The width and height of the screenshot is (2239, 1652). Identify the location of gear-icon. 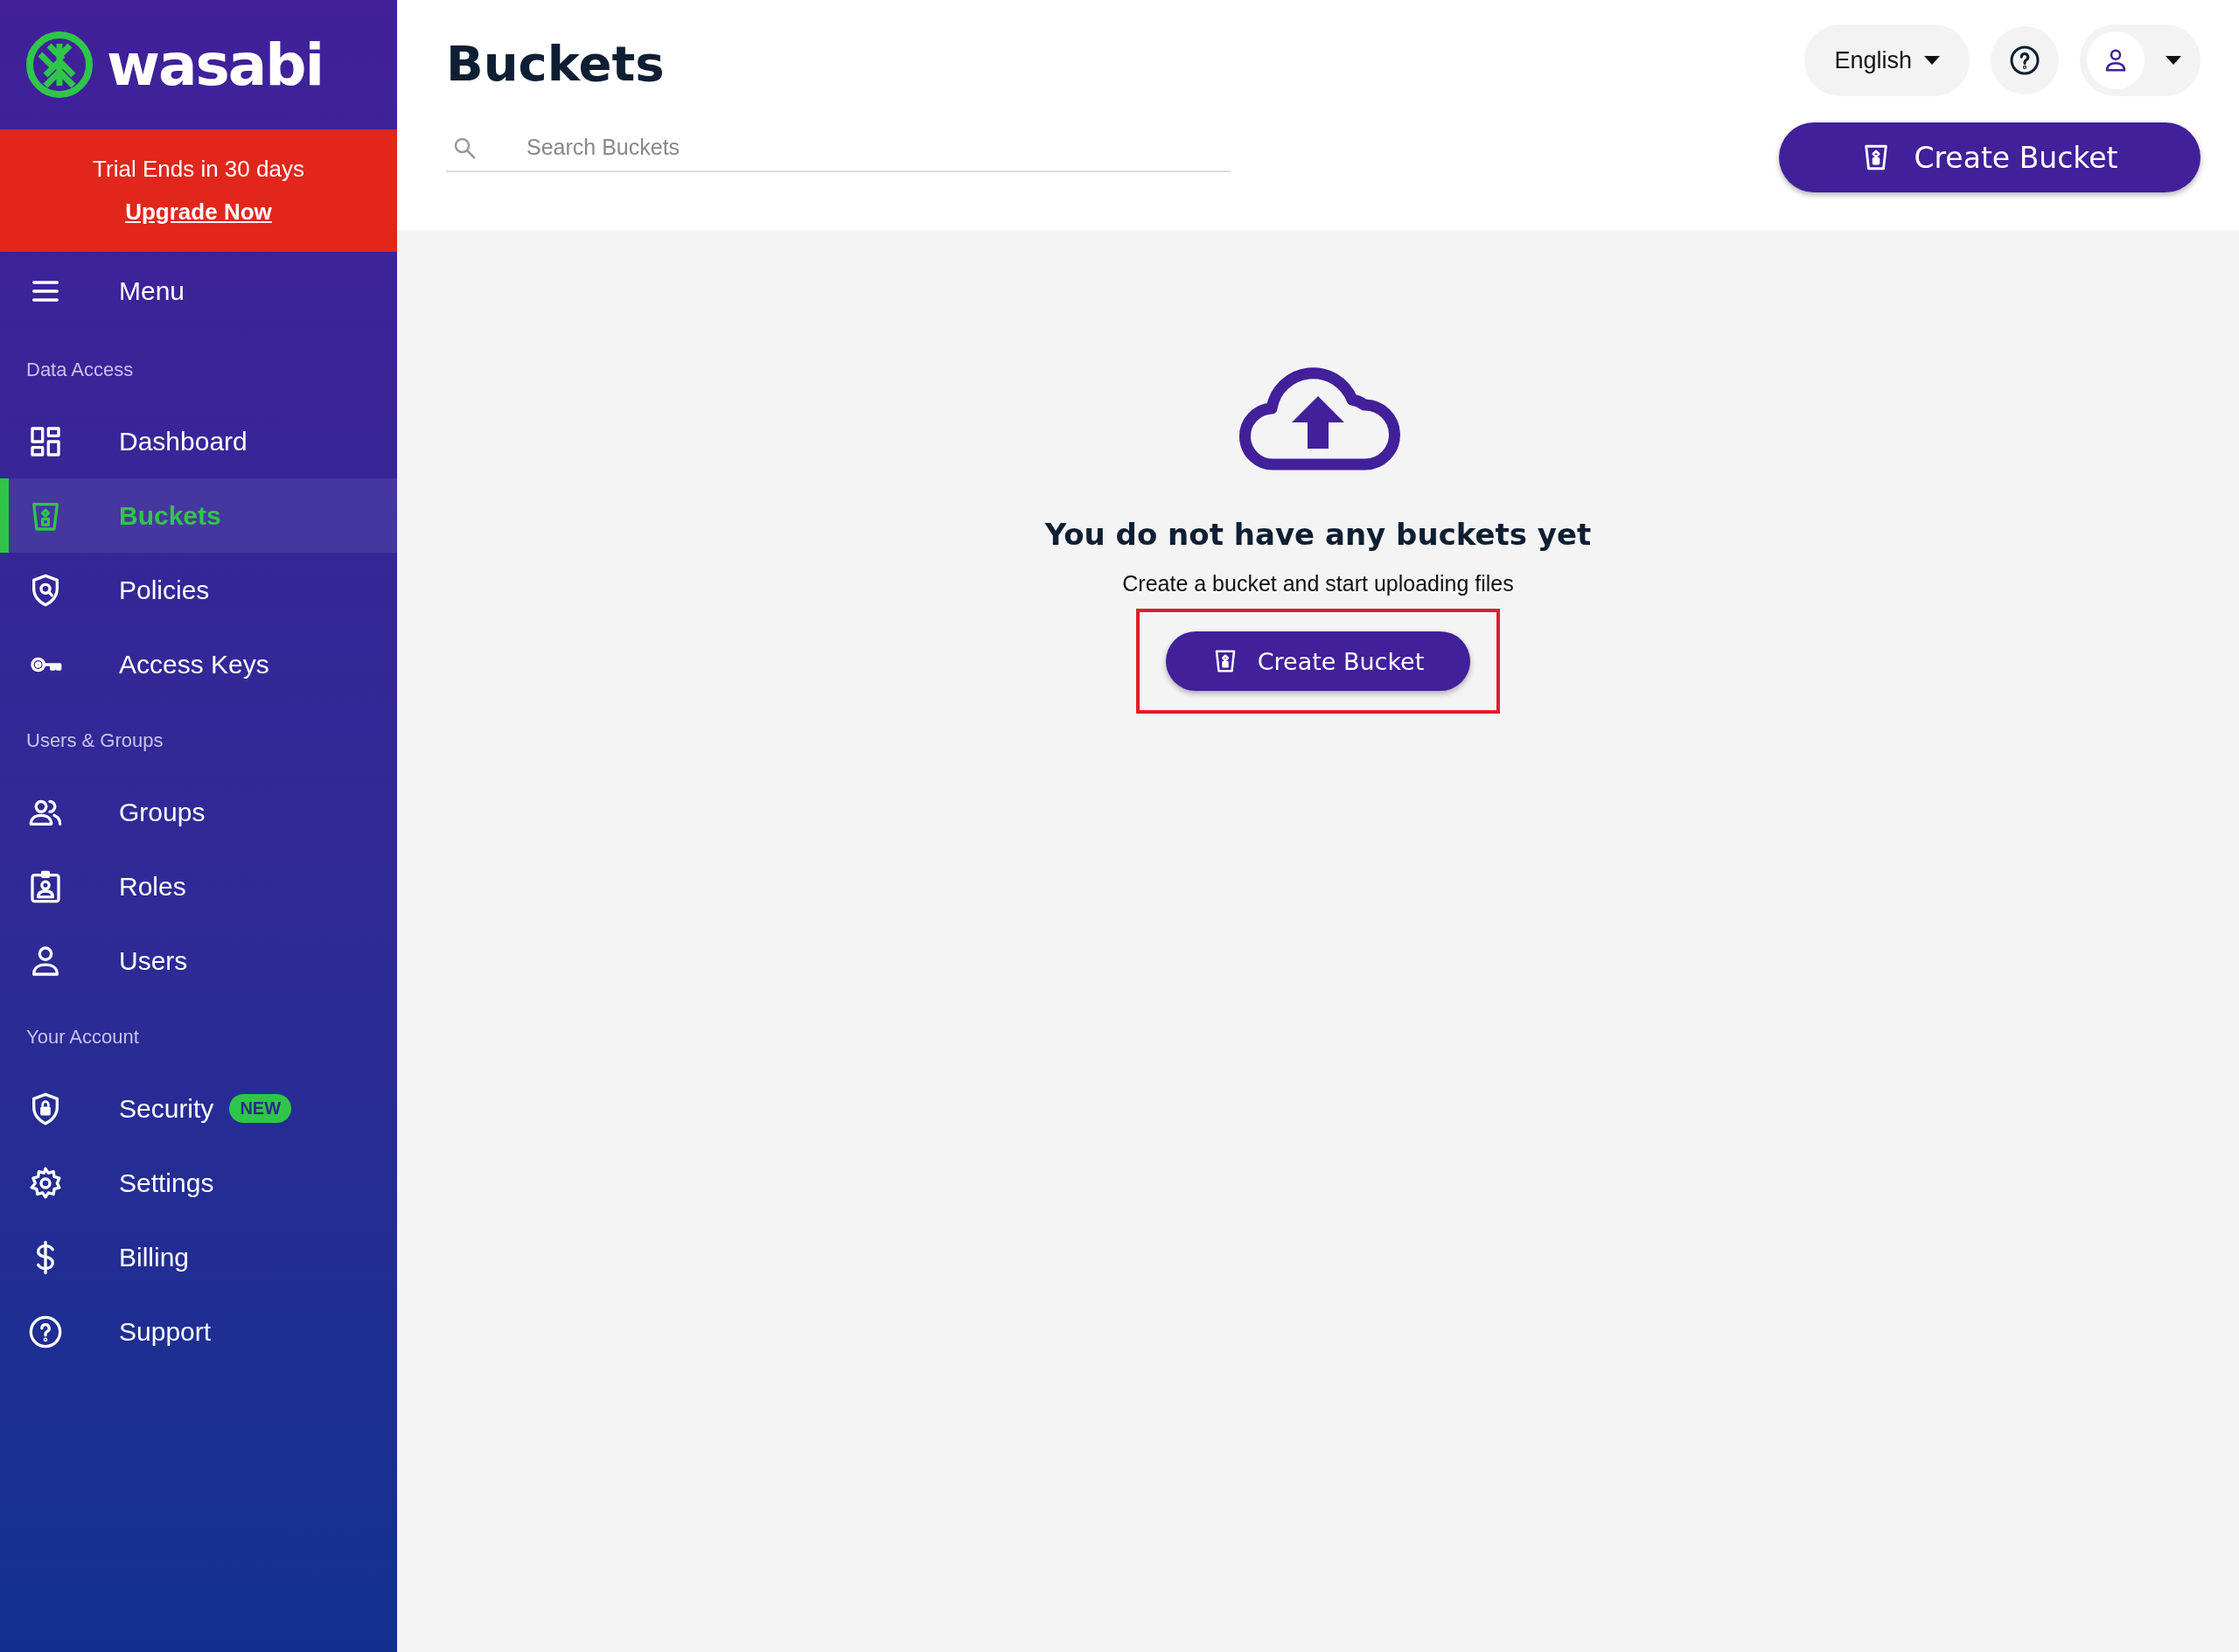
(45, 1183).